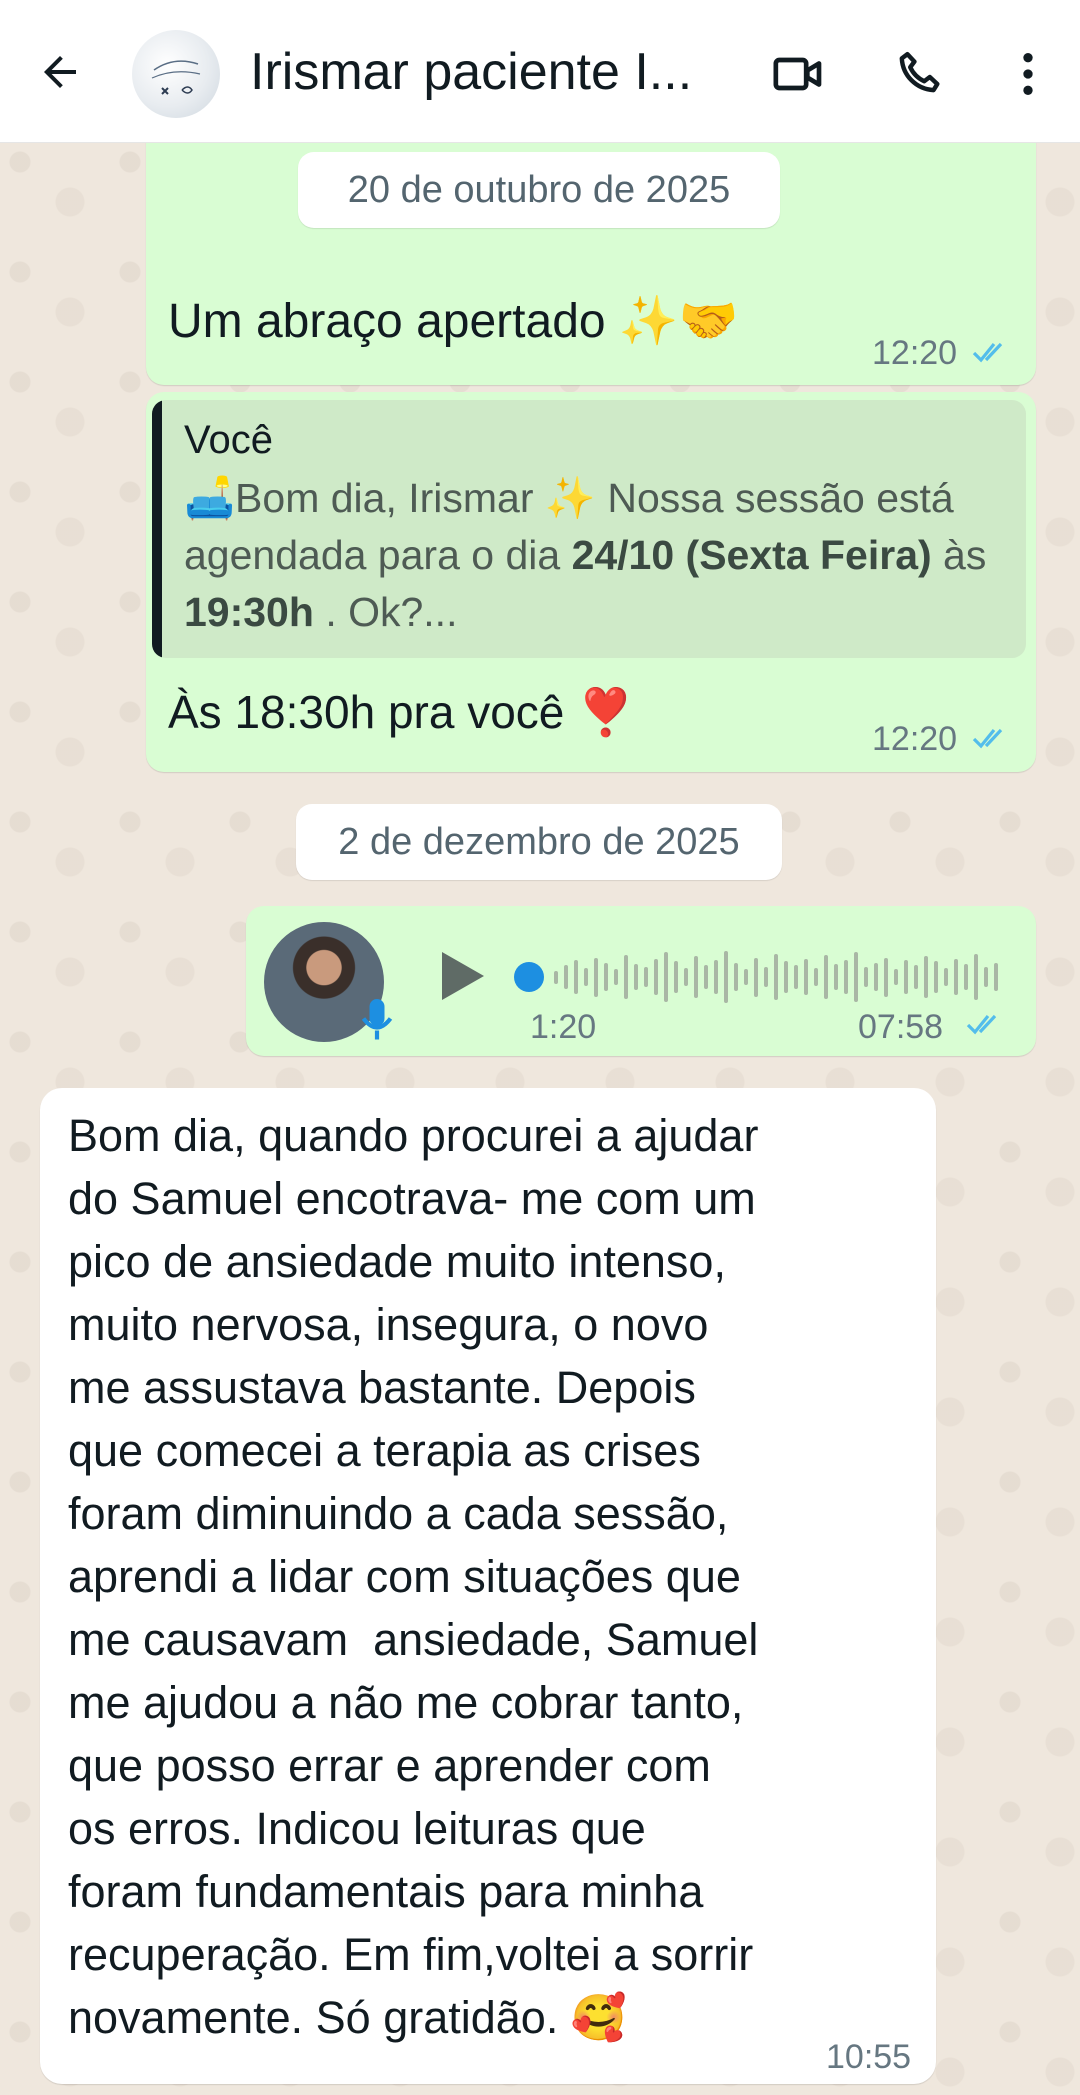 The width and height of the screenshot is (1080, 2095). What do you see at coordinates (389, 1765) in the screenshot?
I see `message-line: que posso errar e aprender com` at bounding box center [389, 1765].